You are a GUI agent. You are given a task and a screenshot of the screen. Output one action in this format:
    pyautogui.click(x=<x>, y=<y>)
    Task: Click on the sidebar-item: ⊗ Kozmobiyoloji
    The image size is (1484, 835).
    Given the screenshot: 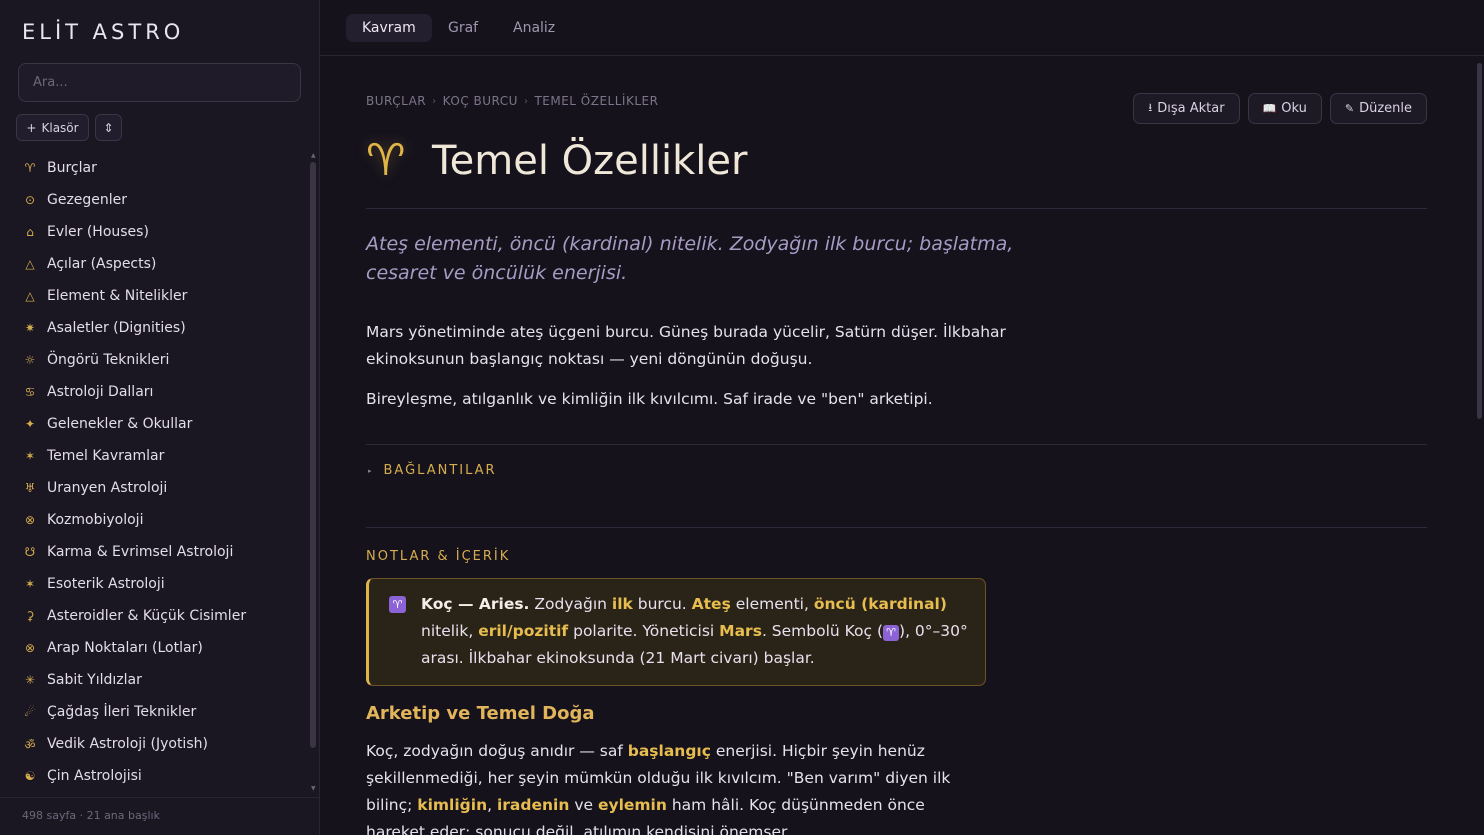 What is the action you would take?
    pyautogui.click(x=154, y=520)
    